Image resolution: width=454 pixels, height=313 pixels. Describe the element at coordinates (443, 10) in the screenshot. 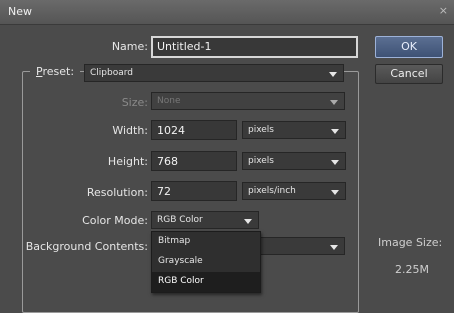

I see `close-icon: ×` at that location.